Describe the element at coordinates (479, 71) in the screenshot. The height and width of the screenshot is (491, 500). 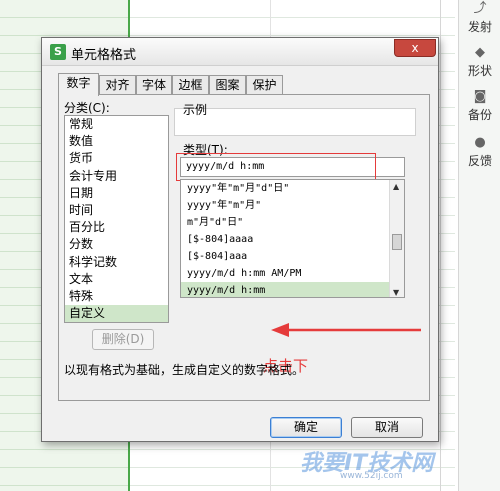
I see `sidebar-item-label: 形状` at that location.